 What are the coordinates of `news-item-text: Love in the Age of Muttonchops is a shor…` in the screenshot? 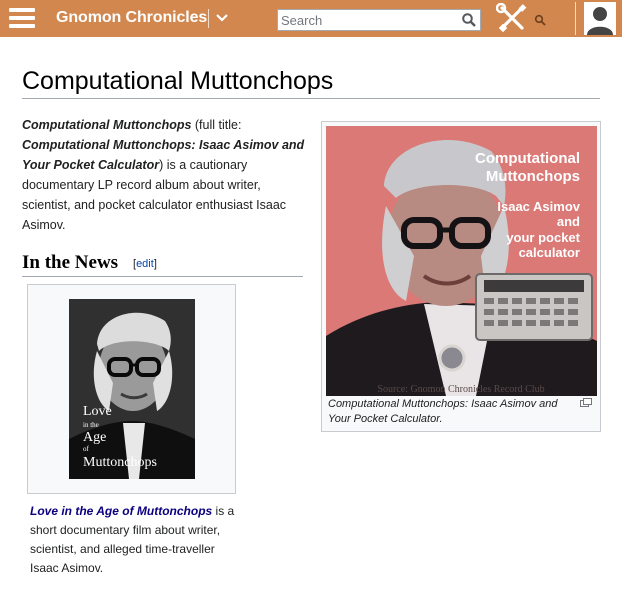 It's located at (137, 540).